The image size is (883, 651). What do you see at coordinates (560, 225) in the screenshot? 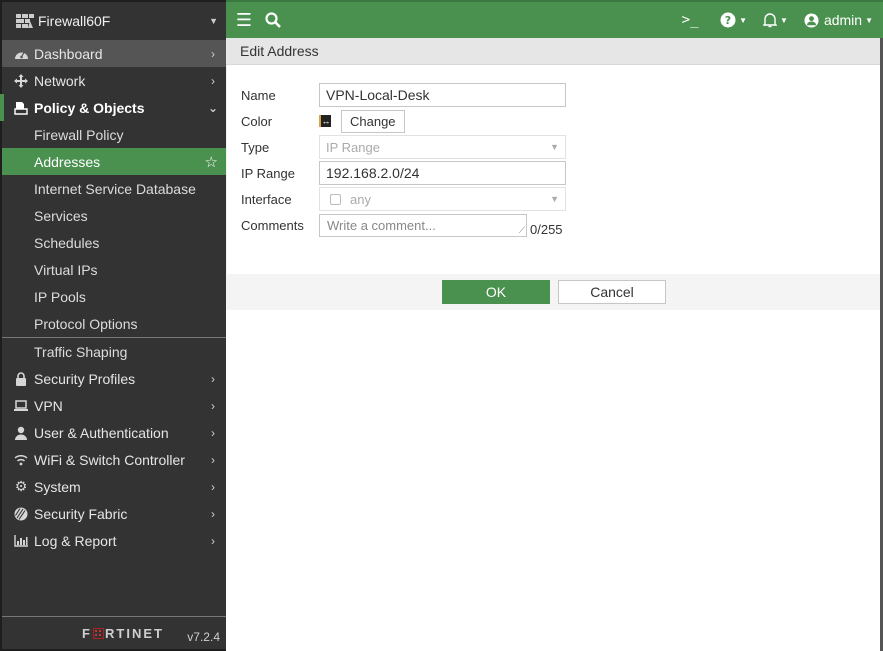
I see `comments-row: Comments Write a comment... ⟋ 0/255` at bounding box center [560, 225].